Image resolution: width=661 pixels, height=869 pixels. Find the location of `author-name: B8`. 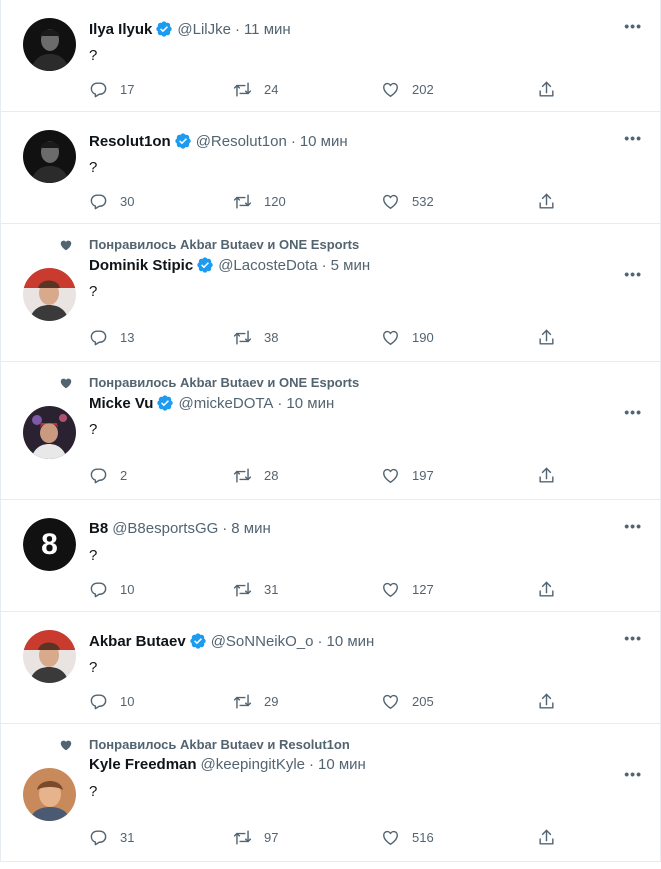

author-name: B8 is located at coordinates (98, 528).